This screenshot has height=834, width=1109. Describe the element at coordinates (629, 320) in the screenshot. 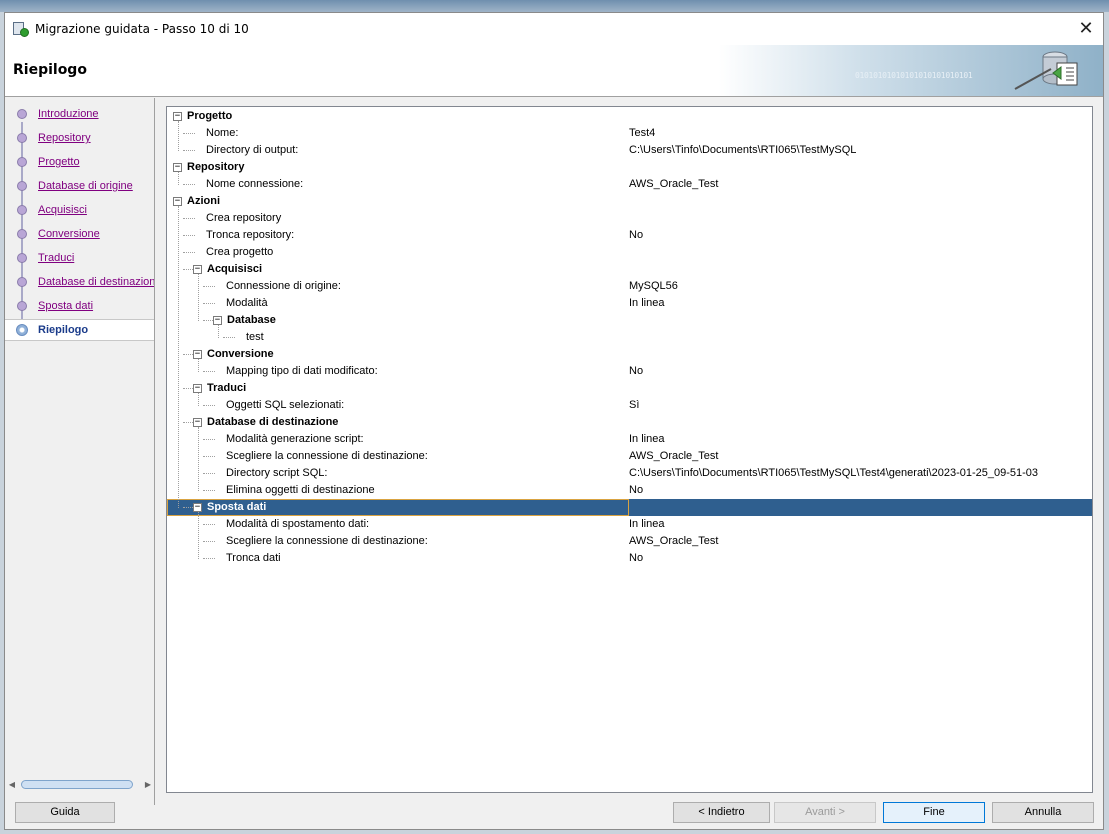

I see `tree-row: − Database` at that location.